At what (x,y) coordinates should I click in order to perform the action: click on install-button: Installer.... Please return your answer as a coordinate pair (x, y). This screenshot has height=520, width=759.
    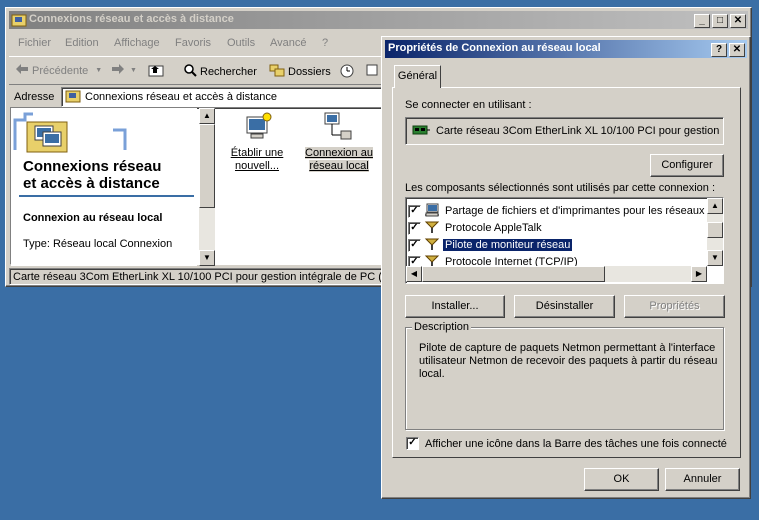
    Looking at the image, I should click on (455, 306).